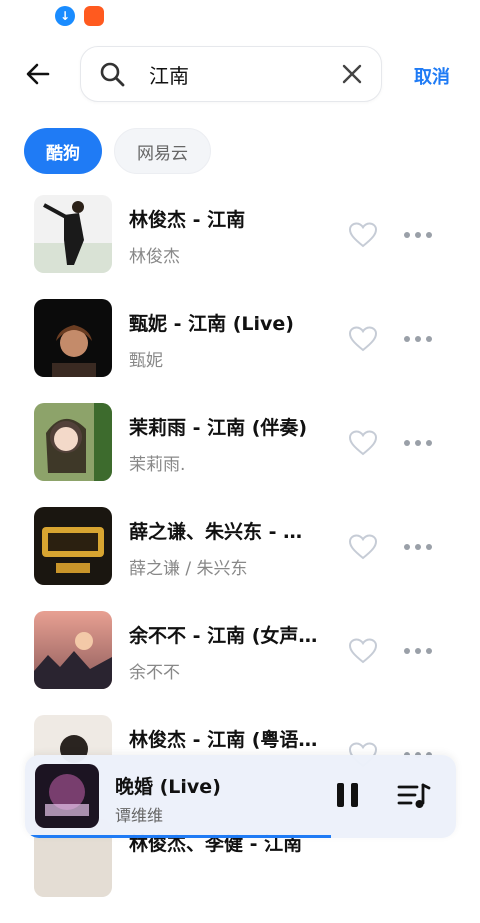 This screenshot has height=923, width=480. I want to click on source-tabs: 酷狗 网易云, so click(117, 151).